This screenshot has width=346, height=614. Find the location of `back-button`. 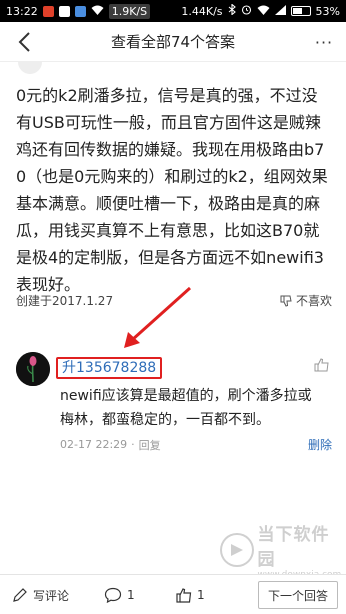

back-button is located at coordinates (24, 42).